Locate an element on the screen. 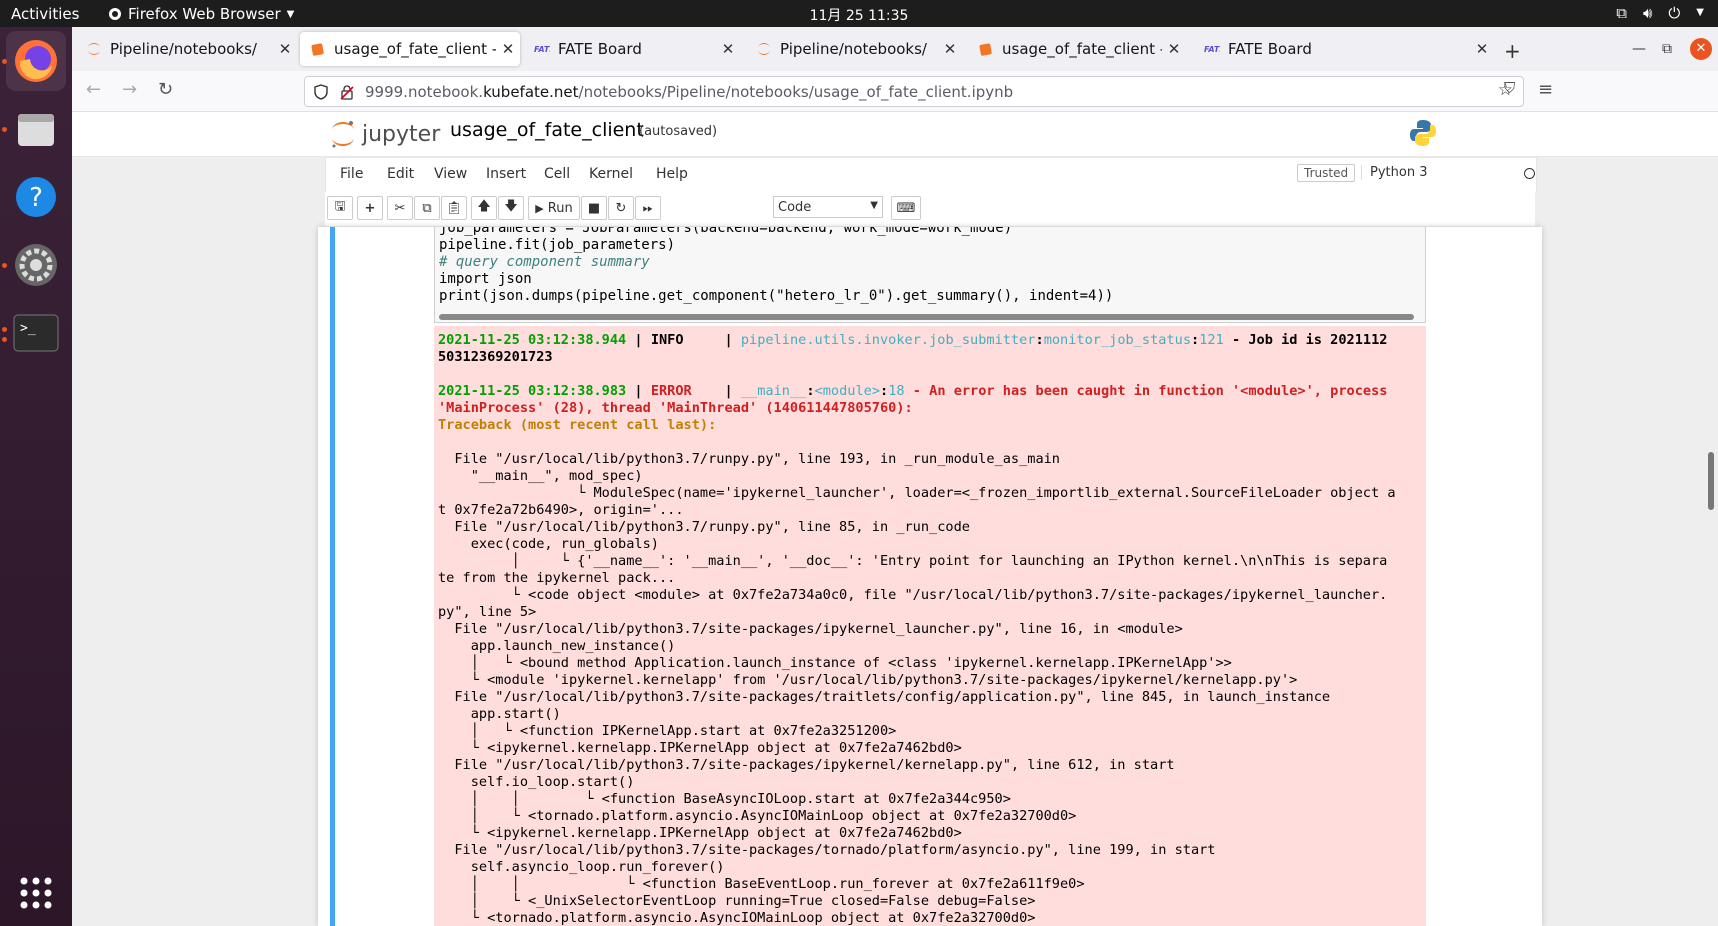 Image resolution: width=1718 pixels, height=926 pixels. tab-title: usage_of_fate_client - Ju is located at coordinates (415, 49).